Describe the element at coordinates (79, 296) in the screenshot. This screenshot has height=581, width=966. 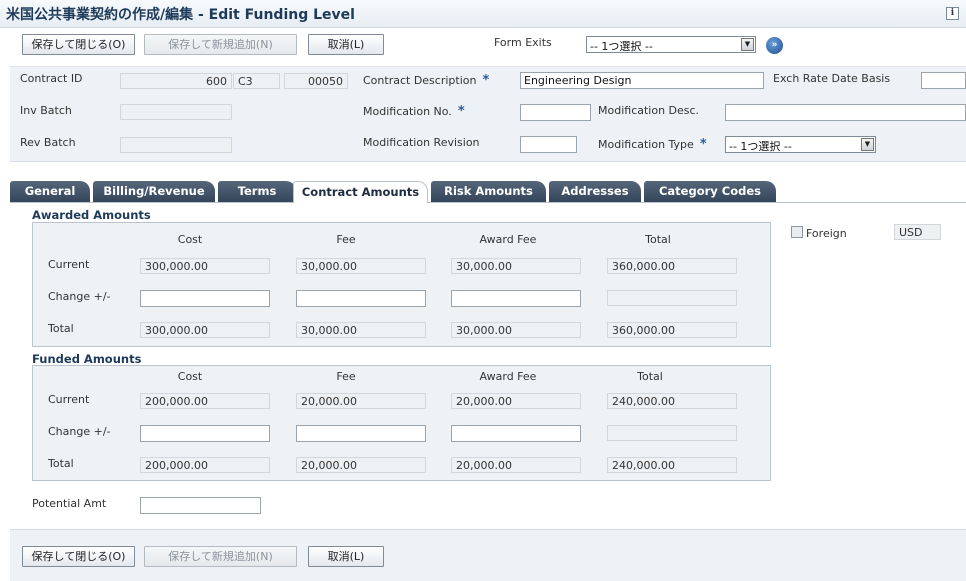
I see `awarded-row-change-label: Change +/-` at that location.